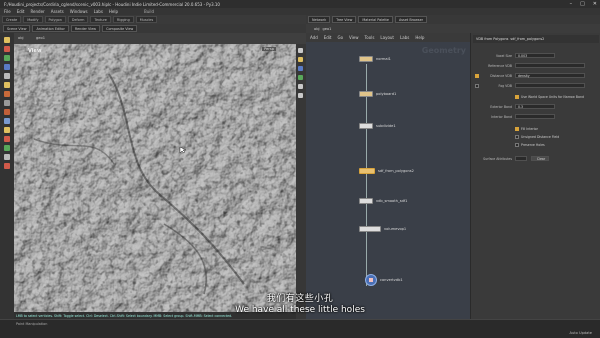 The image size is (600, 338). Describe the element at coordinates (78, 19) in the screenshot. I see `shelf-tab: Deform` at that location.